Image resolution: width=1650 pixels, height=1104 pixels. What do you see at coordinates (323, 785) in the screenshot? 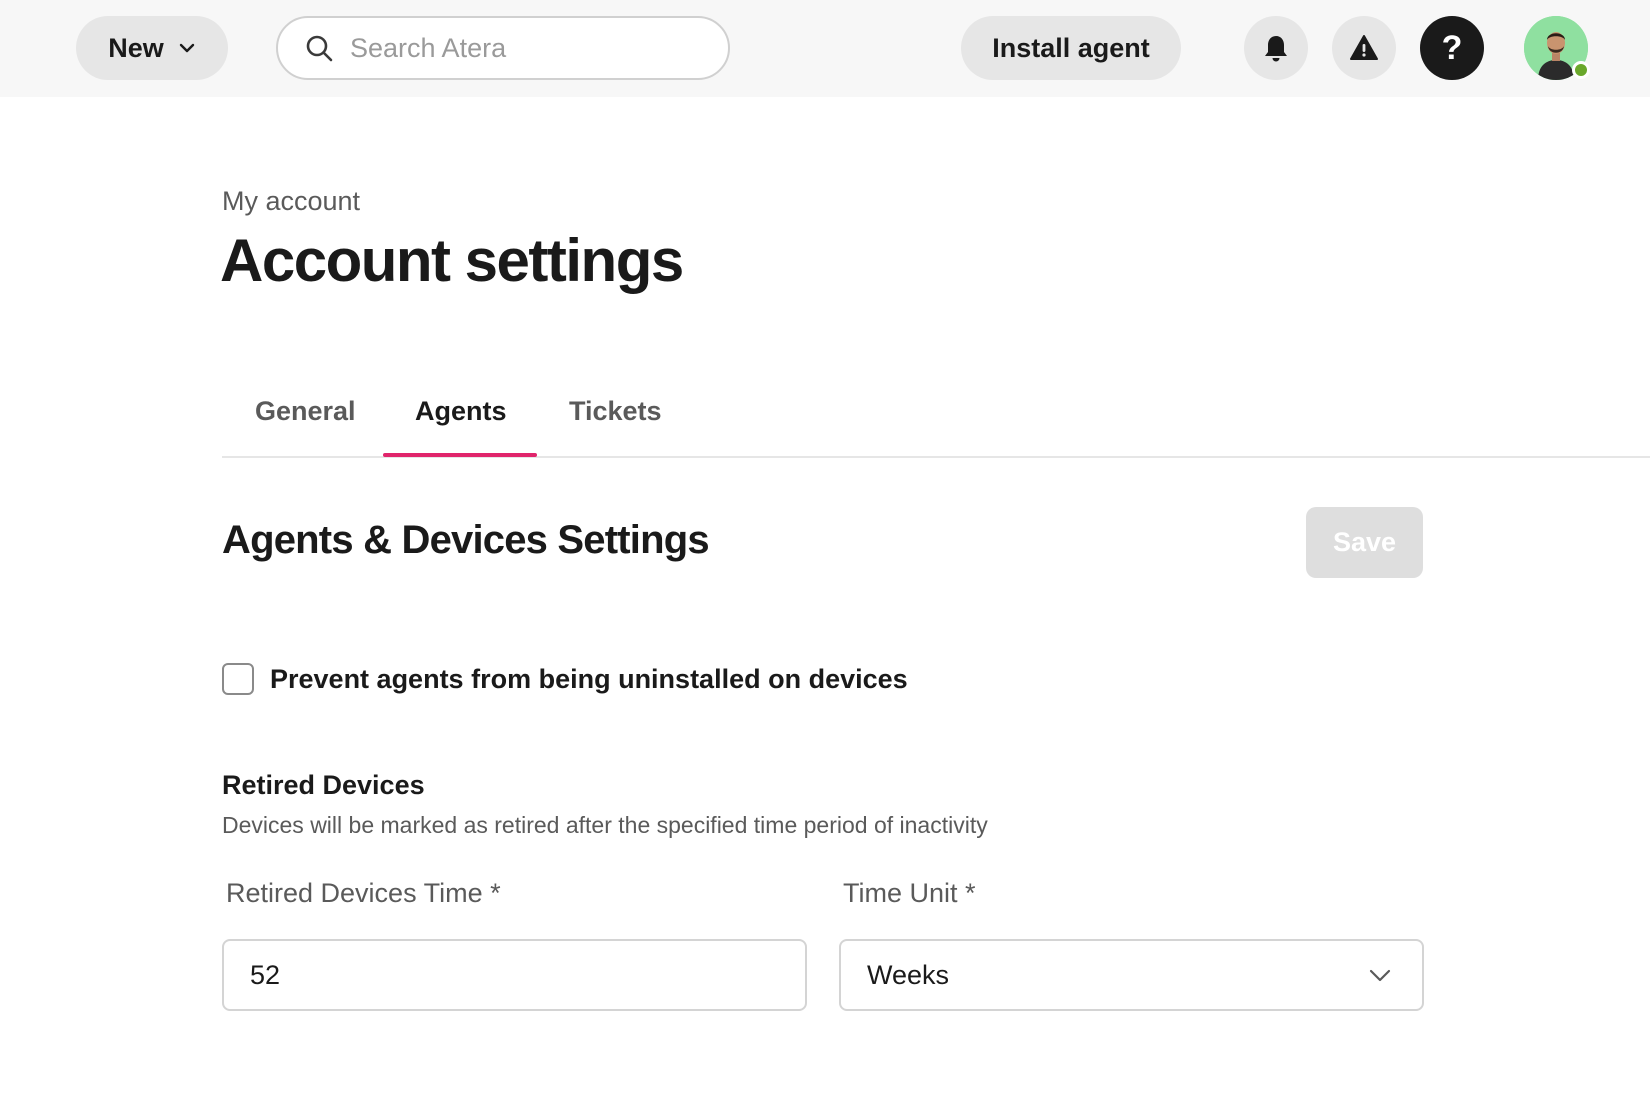
I see `retired-devices-heading: Retired Devices` at bounding box center [323, 785].